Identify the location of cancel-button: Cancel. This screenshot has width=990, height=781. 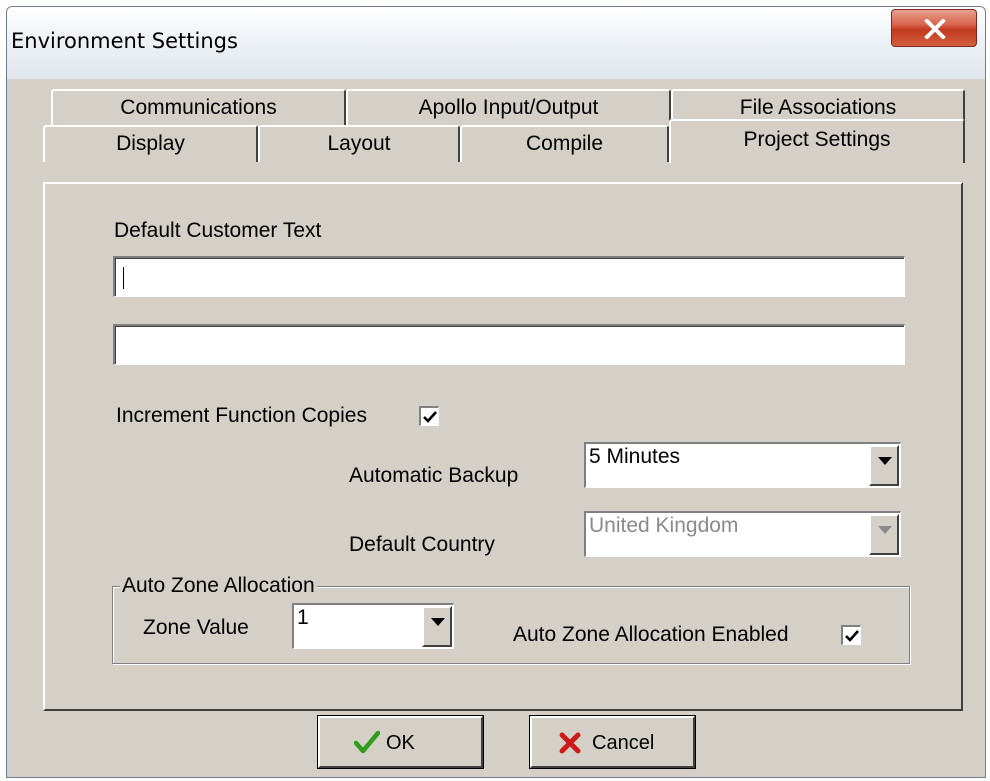
(612, 742).